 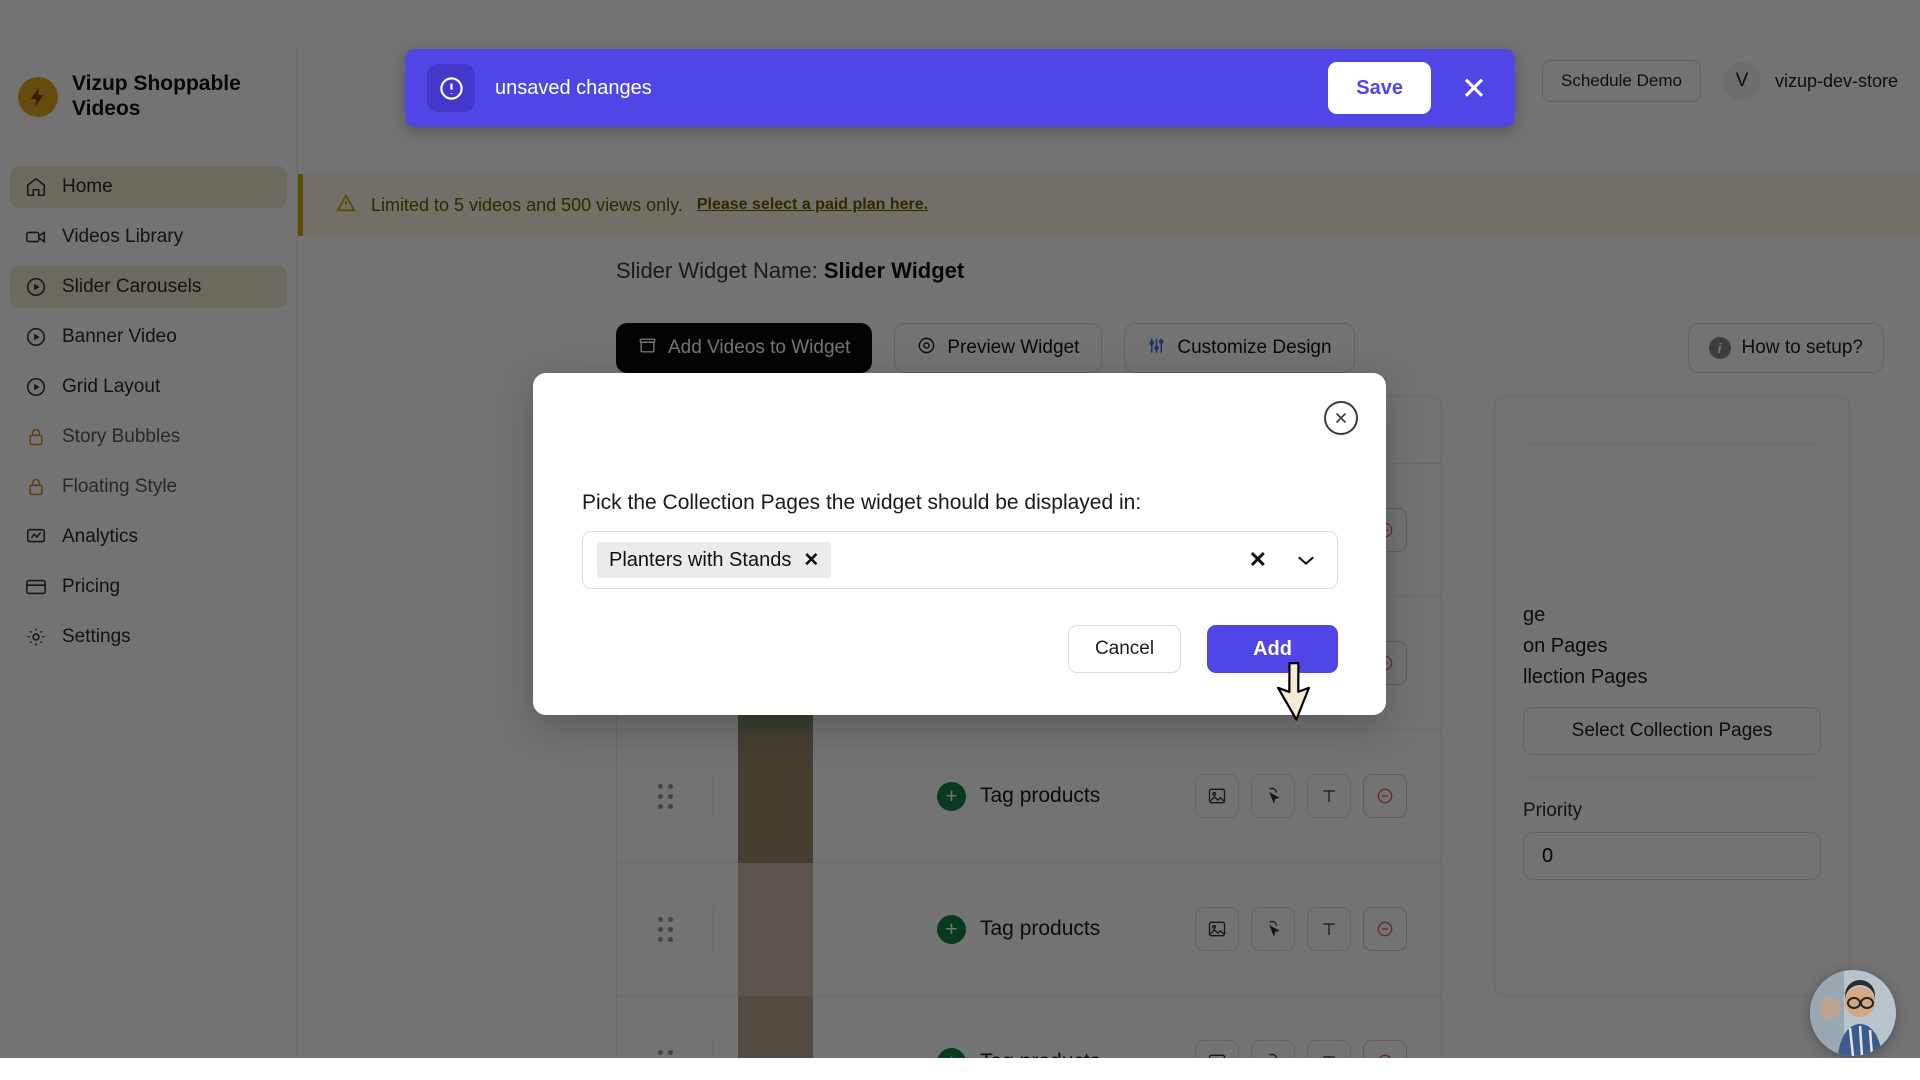 I want to click on modal-actions: Cancel Add, so click(x=1202, y=649).